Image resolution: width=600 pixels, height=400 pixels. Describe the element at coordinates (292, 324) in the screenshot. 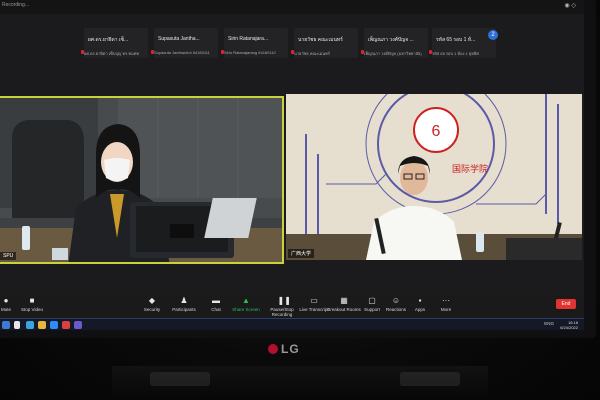

I see `os-taskbar: ENG 16:18 6/24/2022` at that location.